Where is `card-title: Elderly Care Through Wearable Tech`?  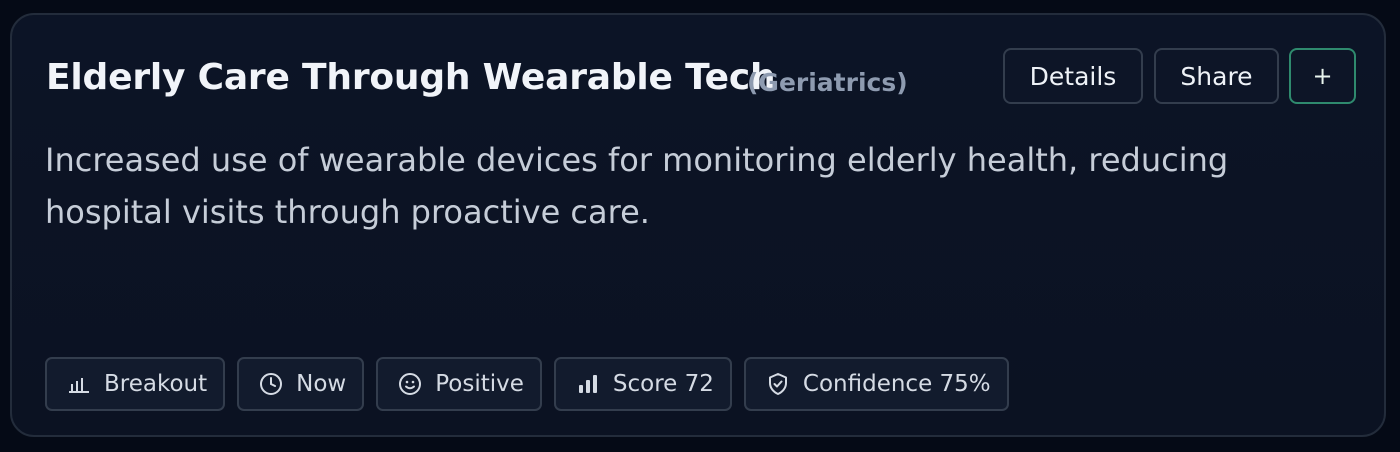 card-title: Elderly Care Through Wearable Tech is located at coordinates (411, 77).